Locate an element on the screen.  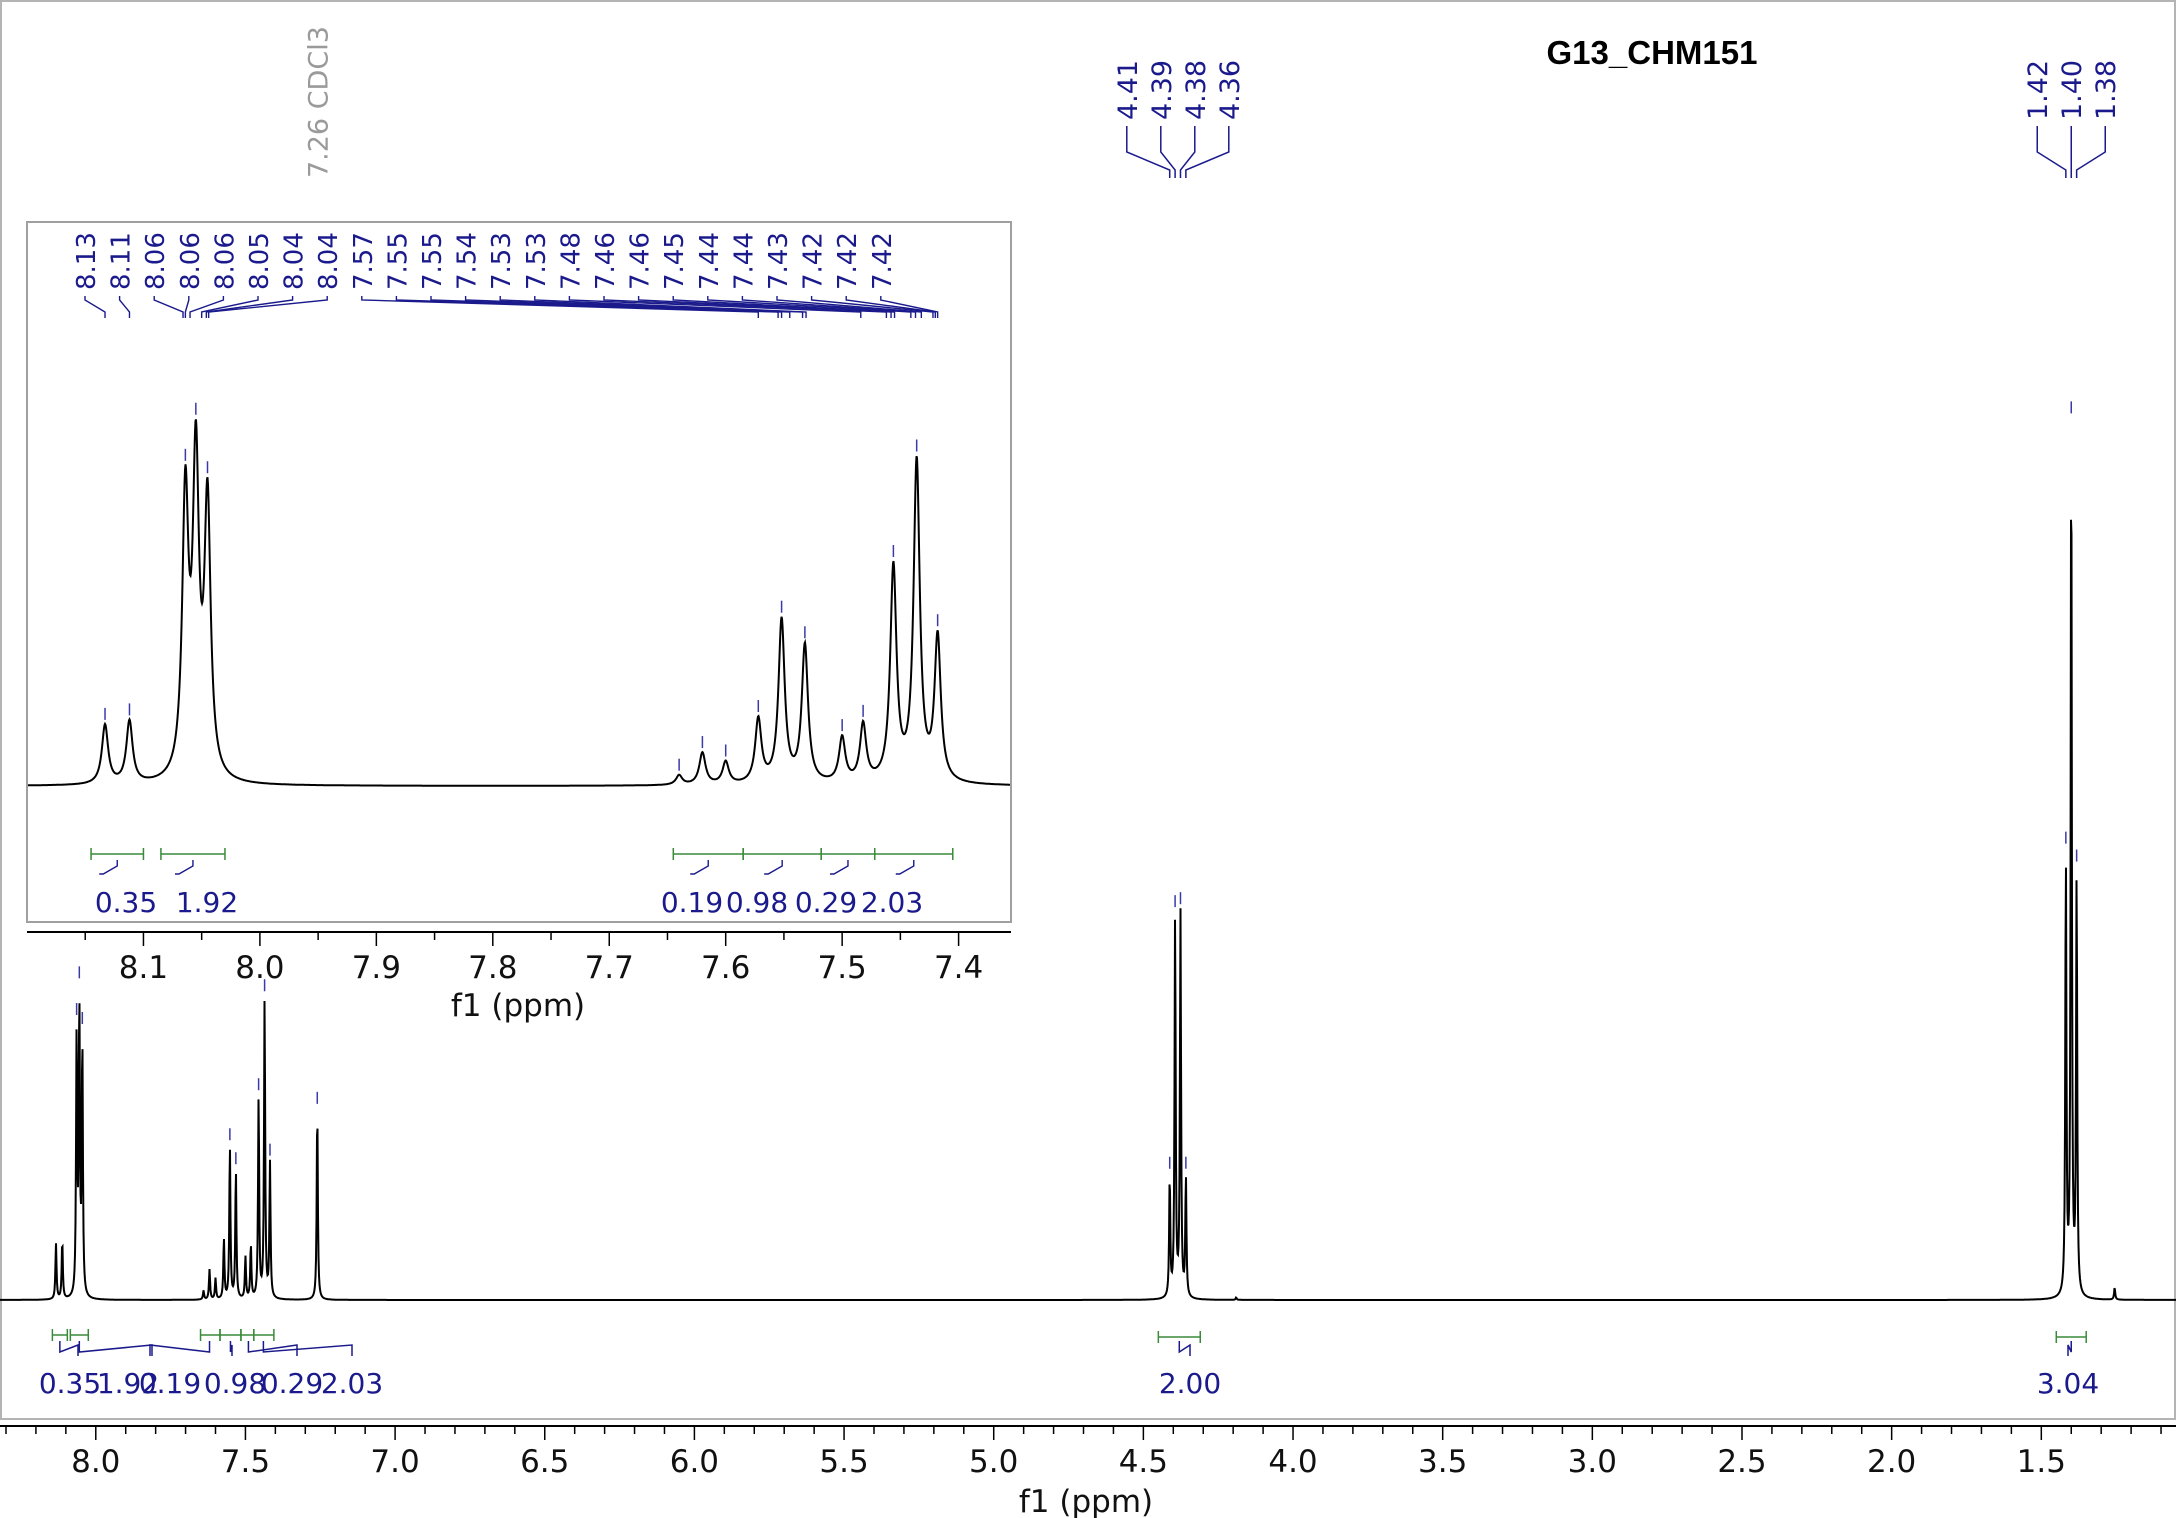
inset-integral-value: 0.35 is located at coordinates (126, 902).